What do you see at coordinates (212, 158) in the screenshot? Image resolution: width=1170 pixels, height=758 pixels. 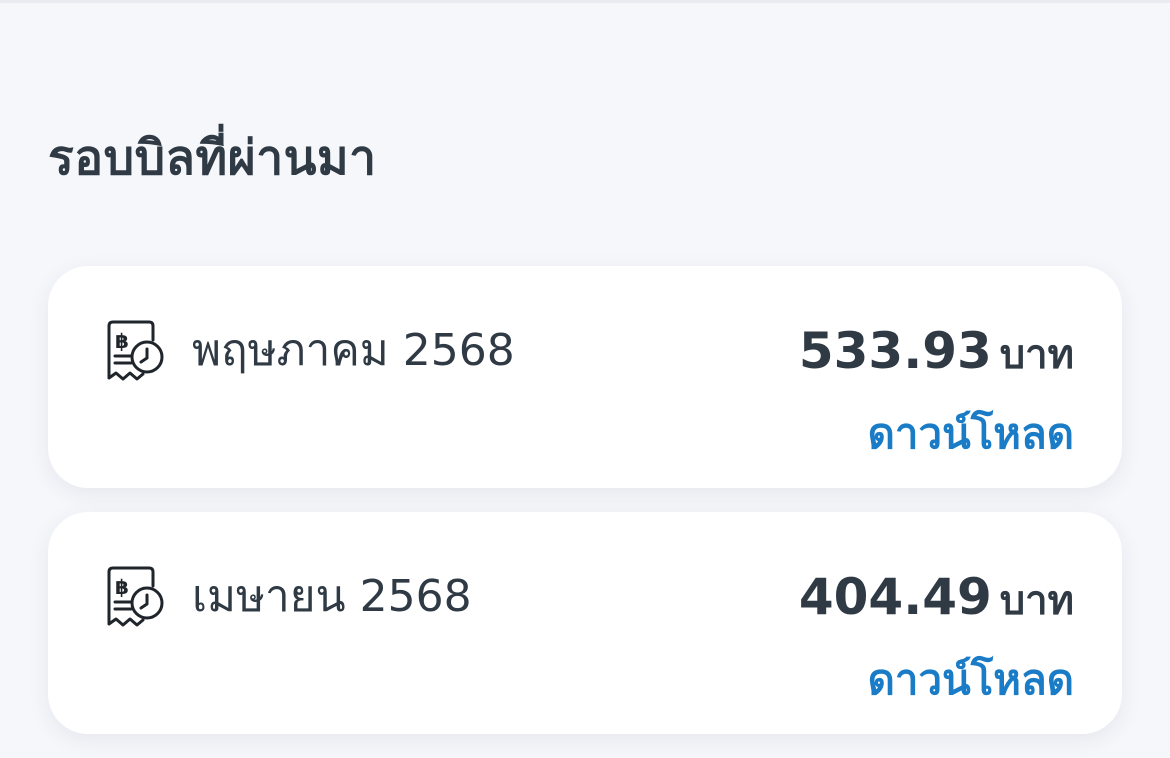 I see `section-title: รอบบิลที่ผ่านมา` at bounding box center [212, 158].